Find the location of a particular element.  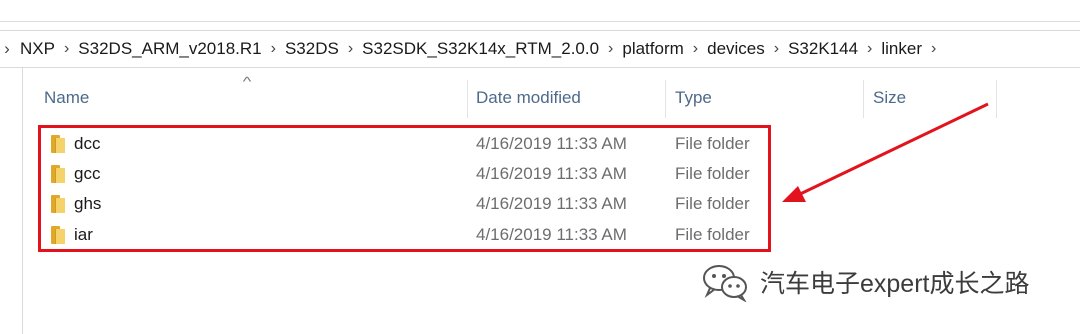

wechat-icon is located at coordinates (725, 283).